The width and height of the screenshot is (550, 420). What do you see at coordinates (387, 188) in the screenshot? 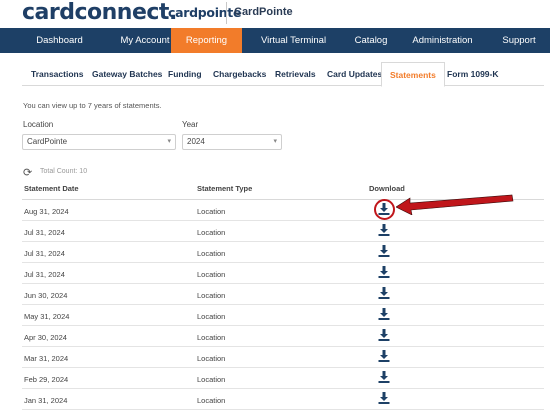
I see `header-download: Download` at bounding box center [387, 188].